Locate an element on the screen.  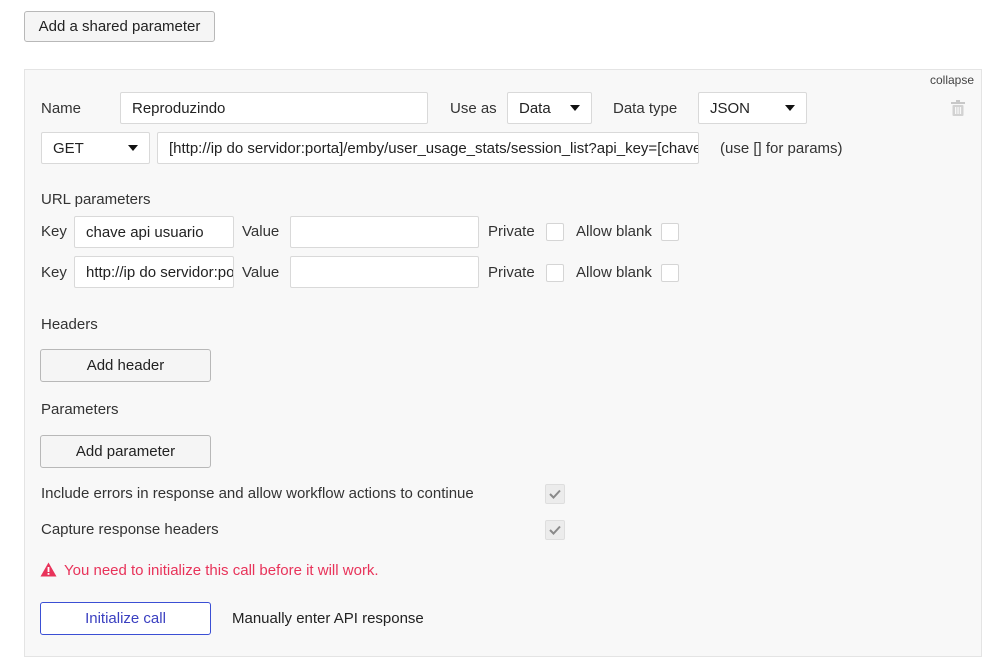
use-as-value: Data is located at coordinates (535, 108).